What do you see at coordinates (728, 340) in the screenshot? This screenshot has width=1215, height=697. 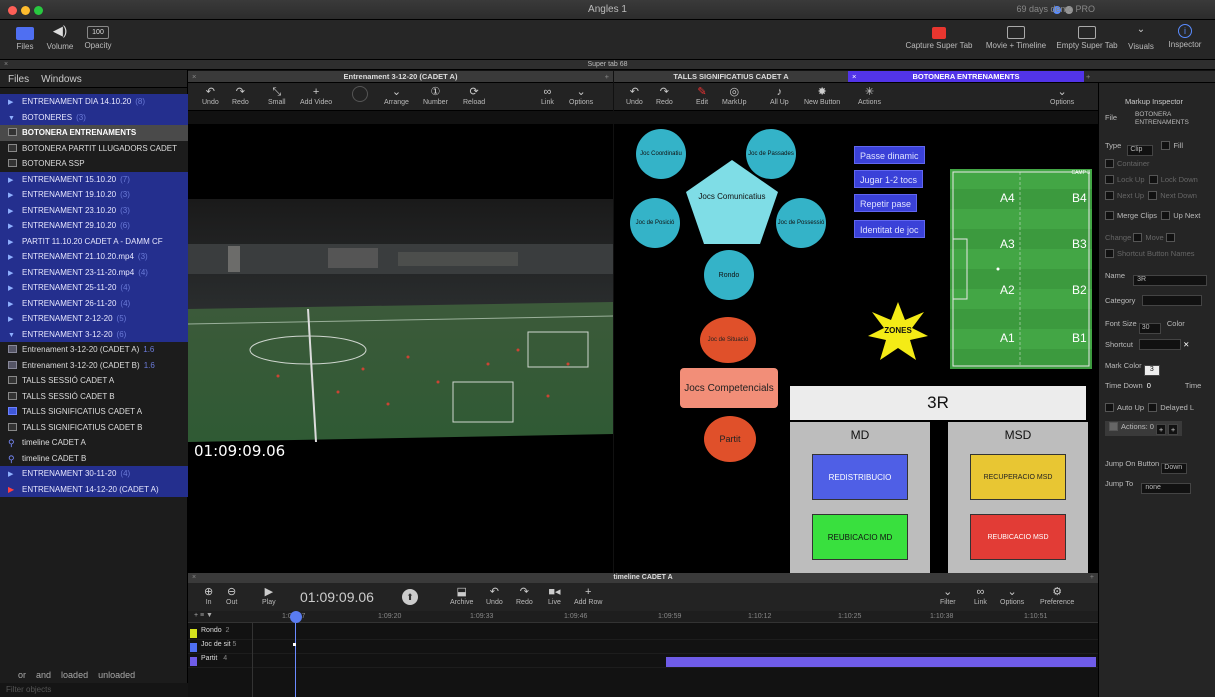 I see `joc-situacio-button: Joc de Situació` at bounding box center [728, 340].